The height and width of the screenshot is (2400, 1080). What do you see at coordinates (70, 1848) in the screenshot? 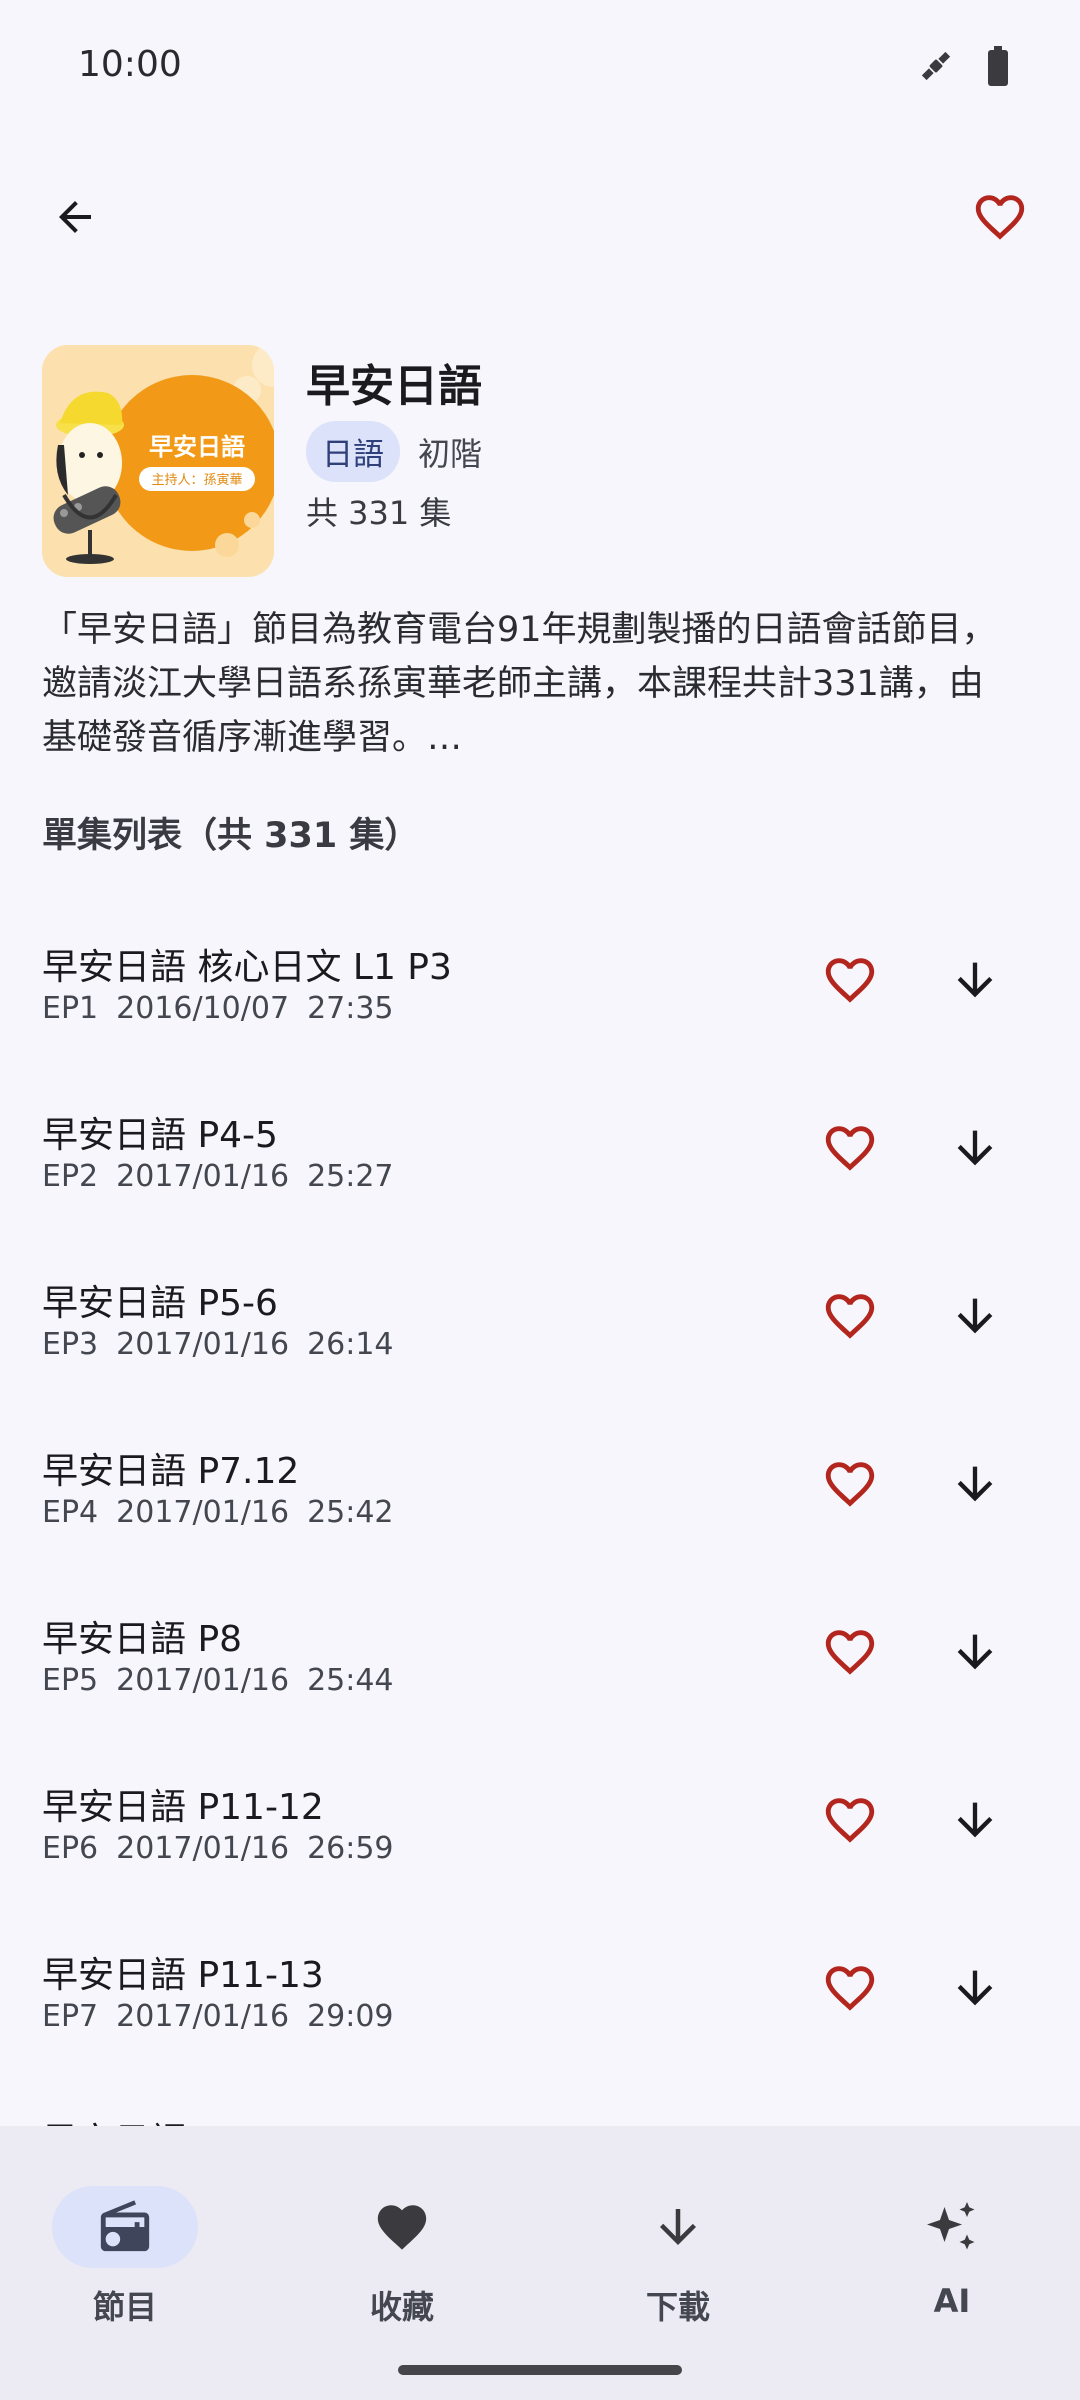
I see `episode-number: EP6` at bounding box center [70, 1848].